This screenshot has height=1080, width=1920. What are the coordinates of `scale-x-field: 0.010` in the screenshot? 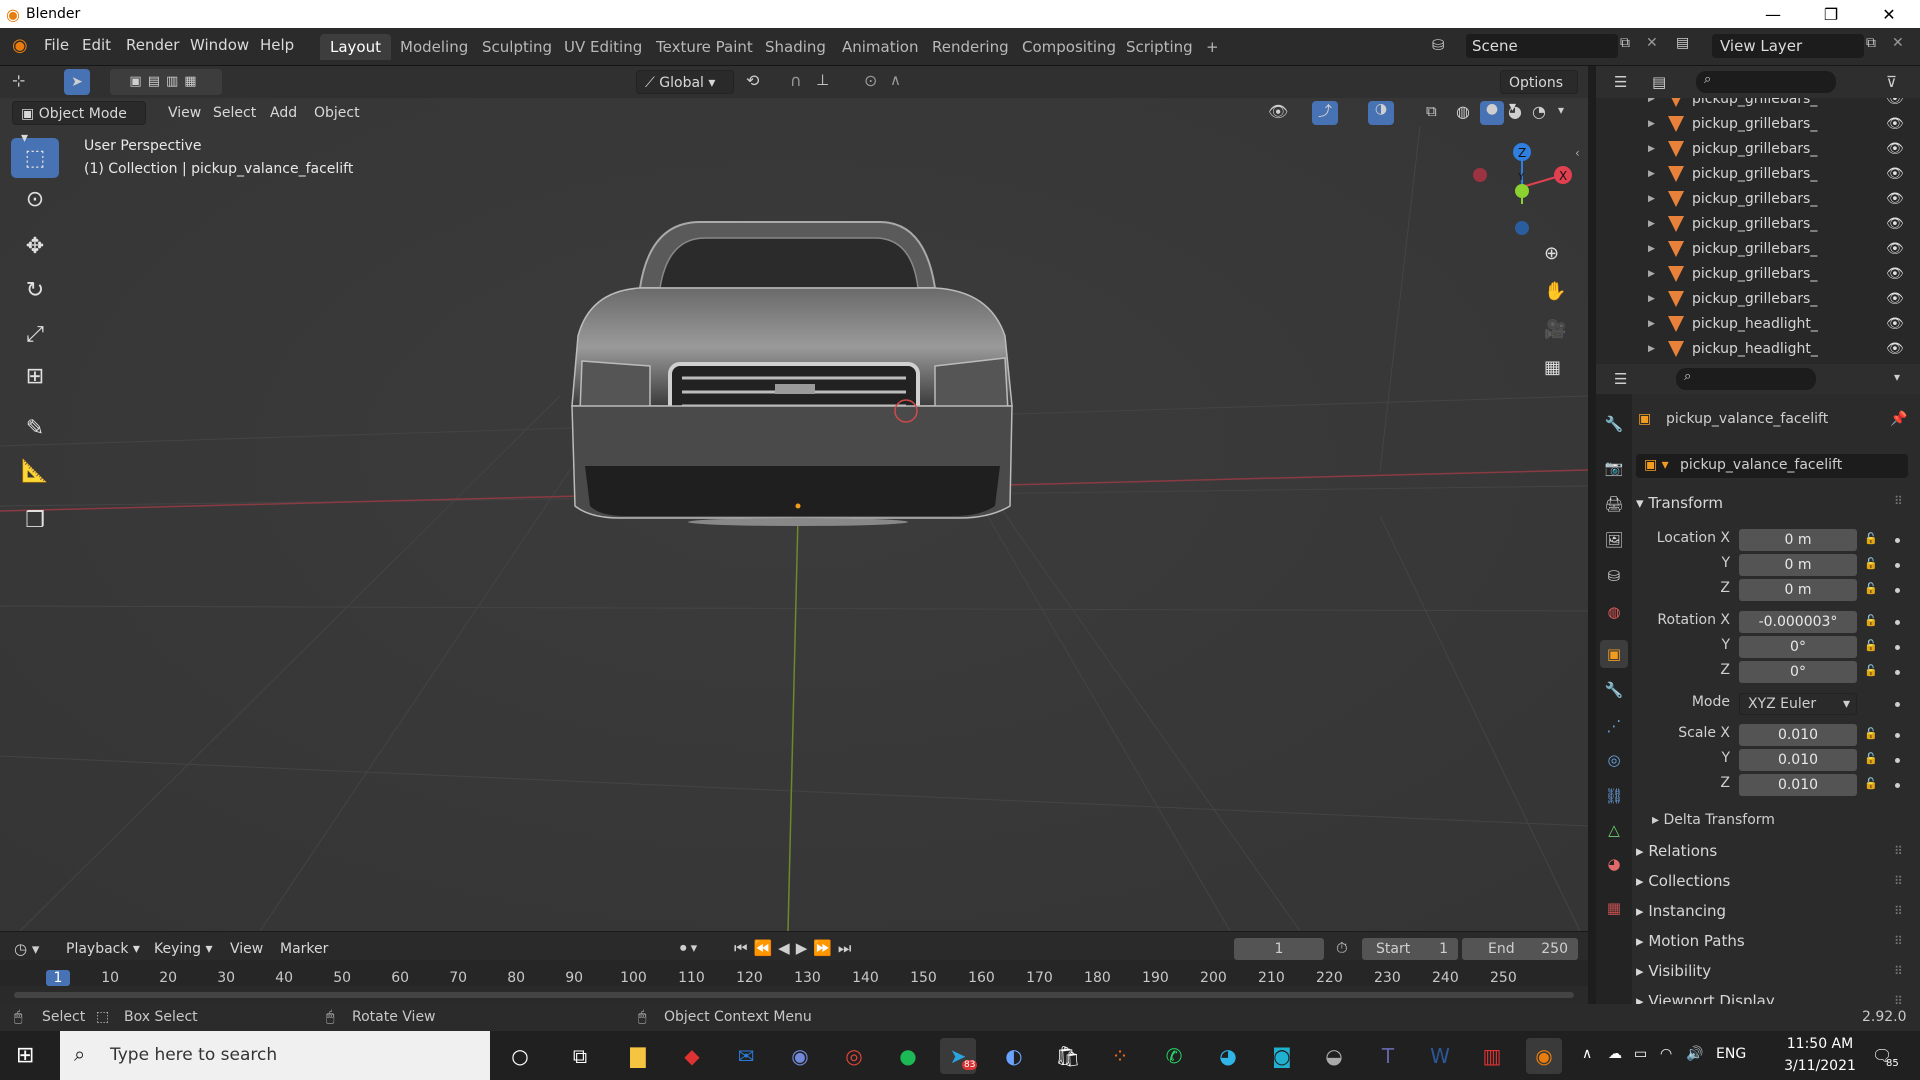 It's located at (1798, 735).